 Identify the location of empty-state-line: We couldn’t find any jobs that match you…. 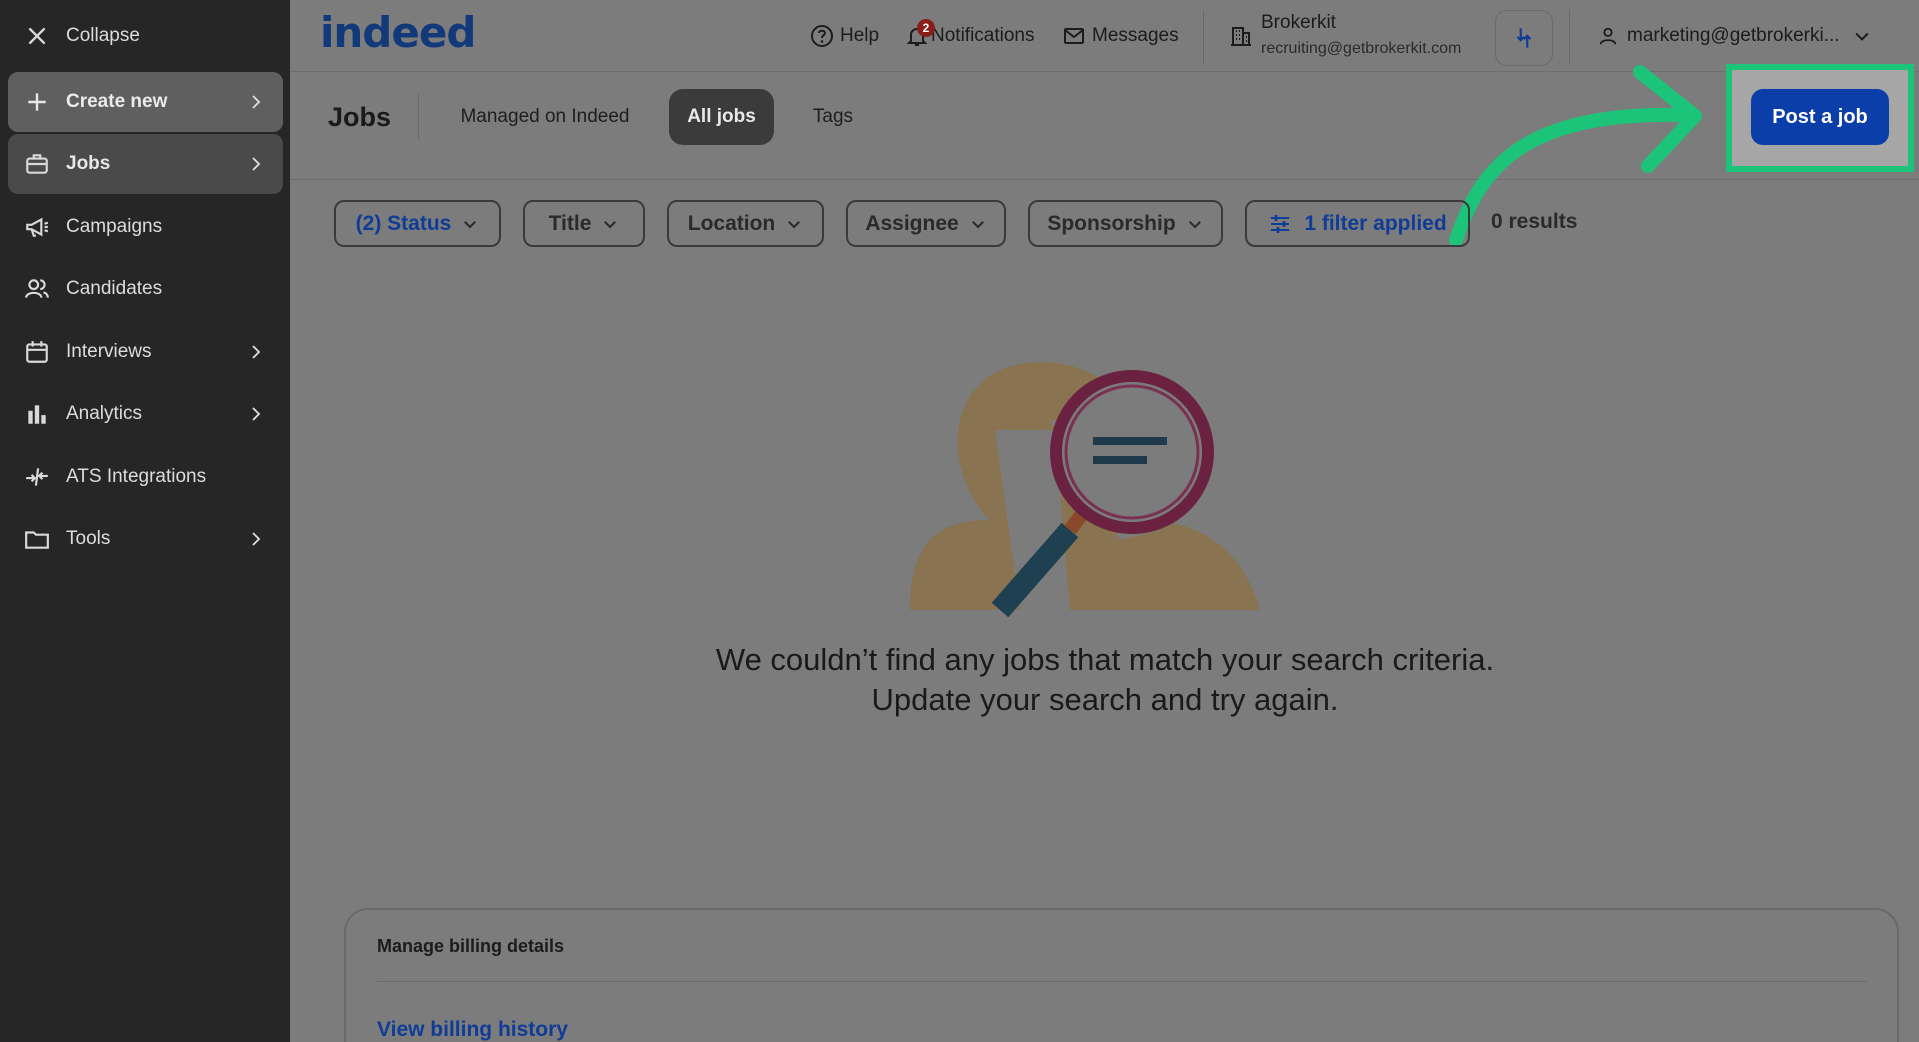
(1105, 659).